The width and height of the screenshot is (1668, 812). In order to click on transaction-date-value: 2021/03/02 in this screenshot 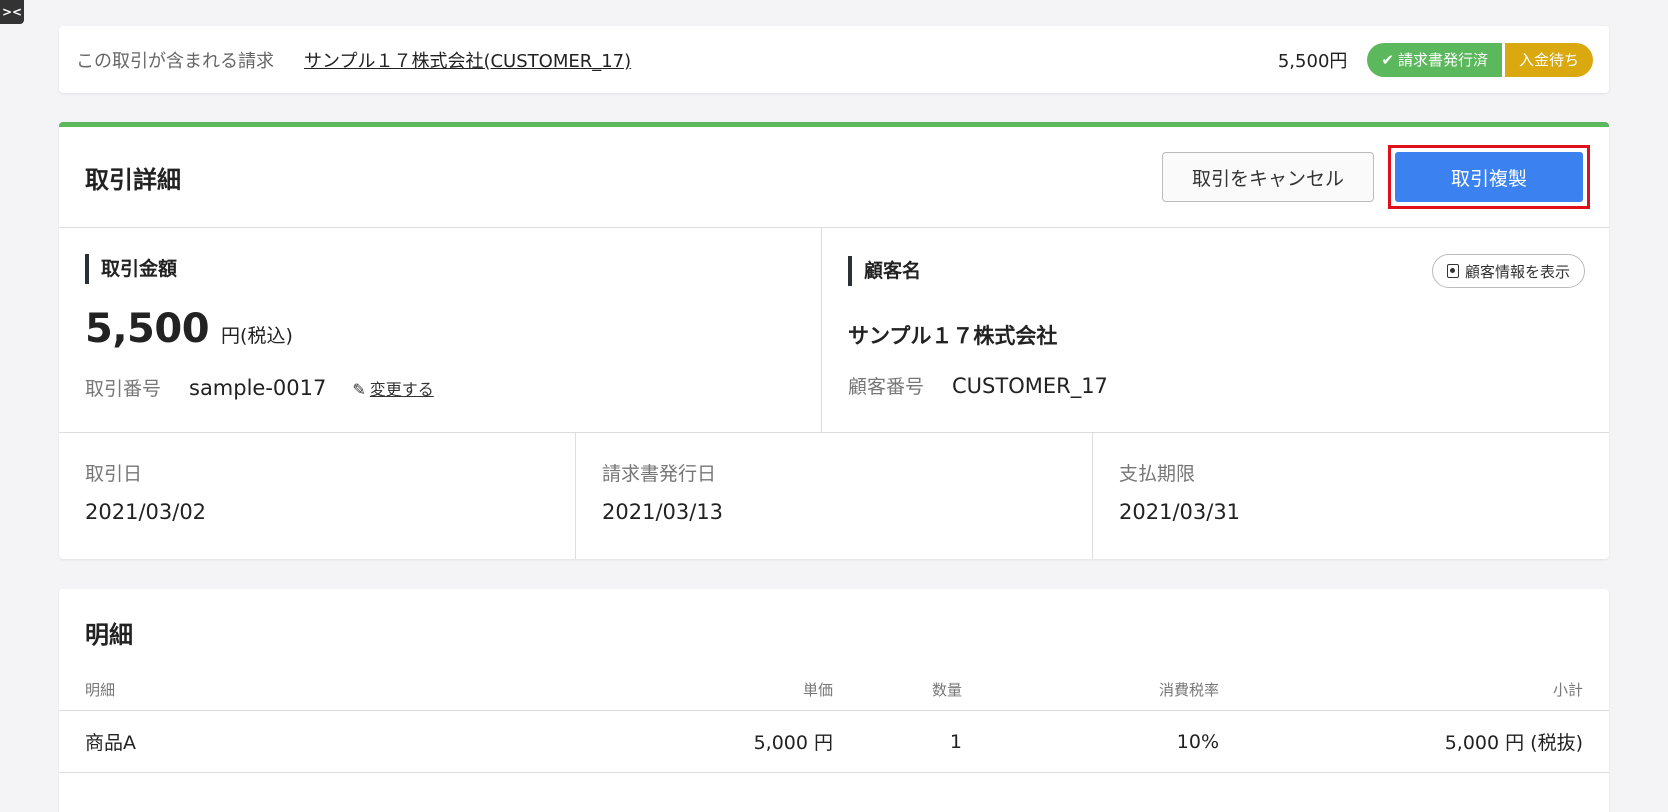, I will do `click(146, 512)`.